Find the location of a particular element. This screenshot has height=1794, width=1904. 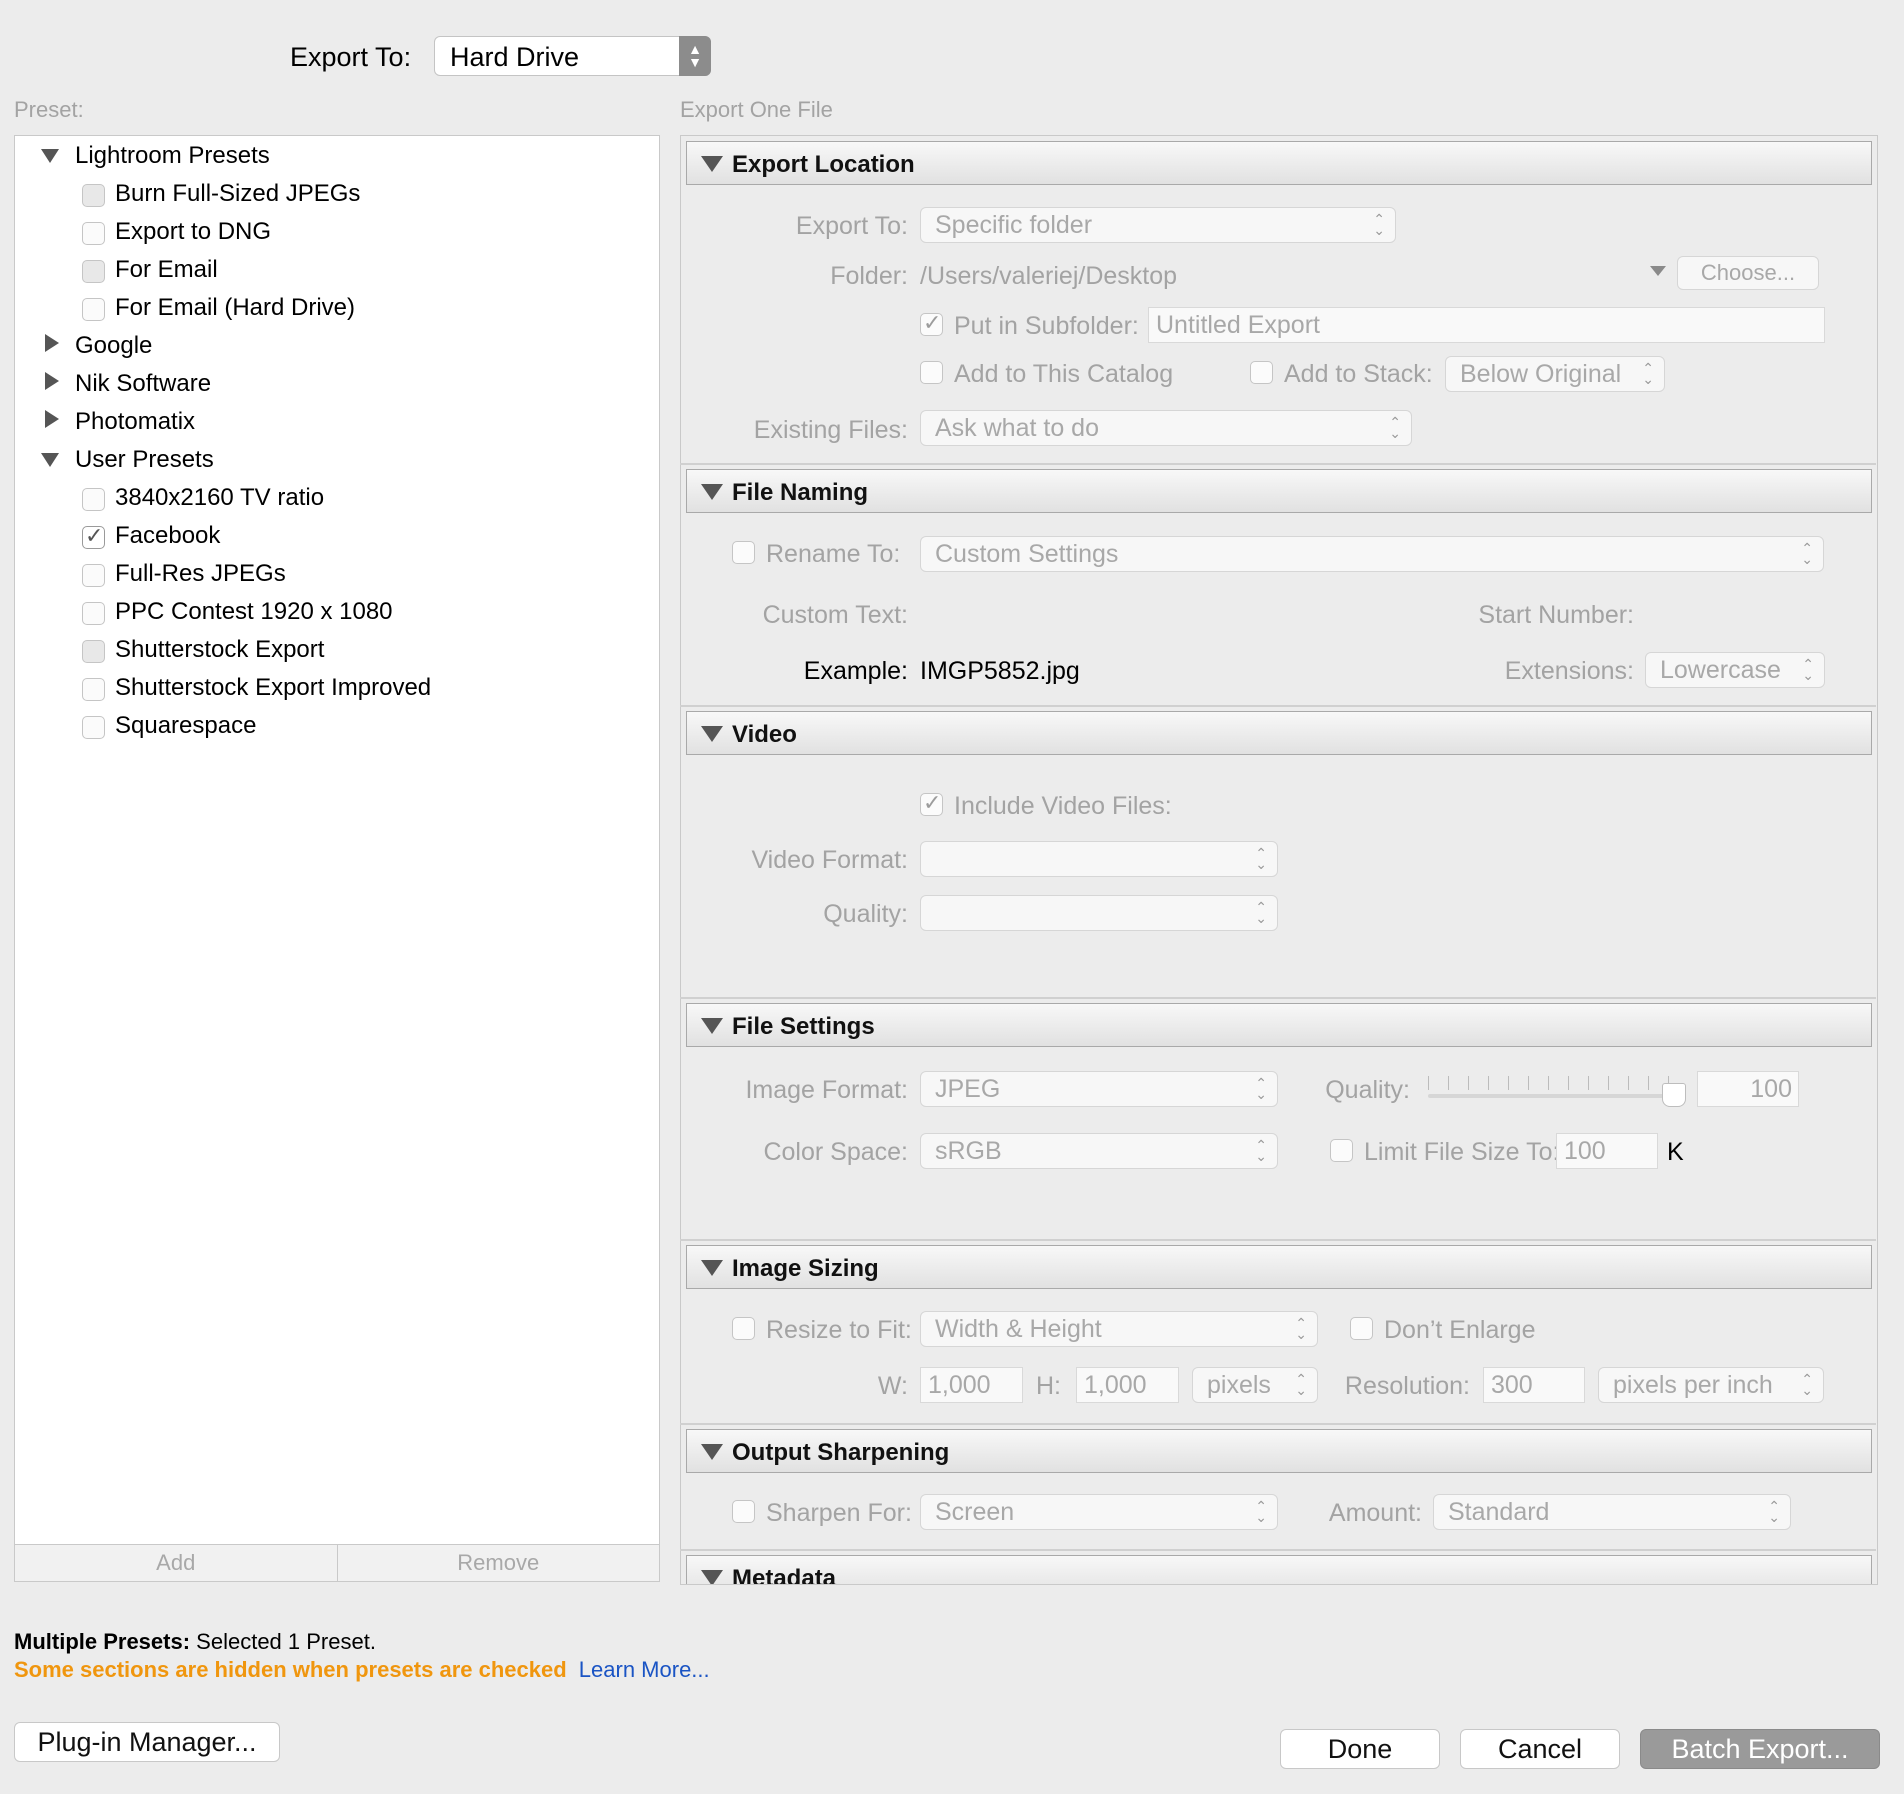

sharpen-for-checkbox is located at coordinates (743, 1511).